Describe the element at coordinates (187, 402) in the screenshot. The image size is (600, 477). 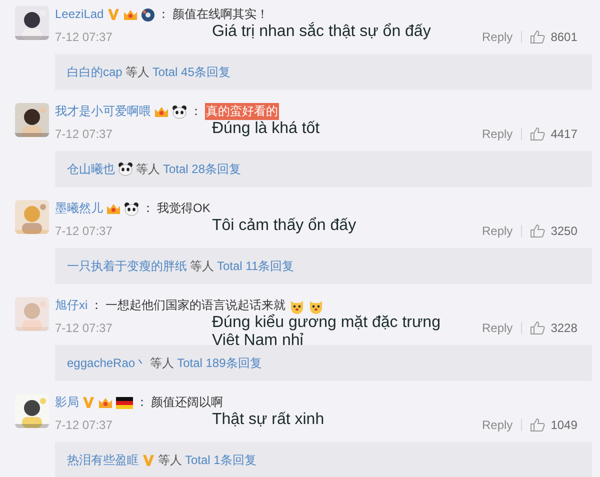
I see `comment-text: 颜值还阔以啊` at that location.